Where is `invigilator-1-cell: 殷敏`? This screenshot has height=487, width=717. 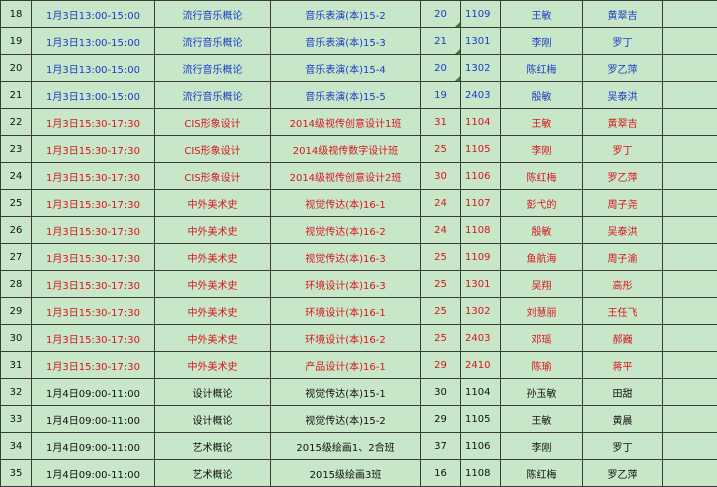
invigilator-1-cell: 殷敏 is located at coordinates (542, 95).